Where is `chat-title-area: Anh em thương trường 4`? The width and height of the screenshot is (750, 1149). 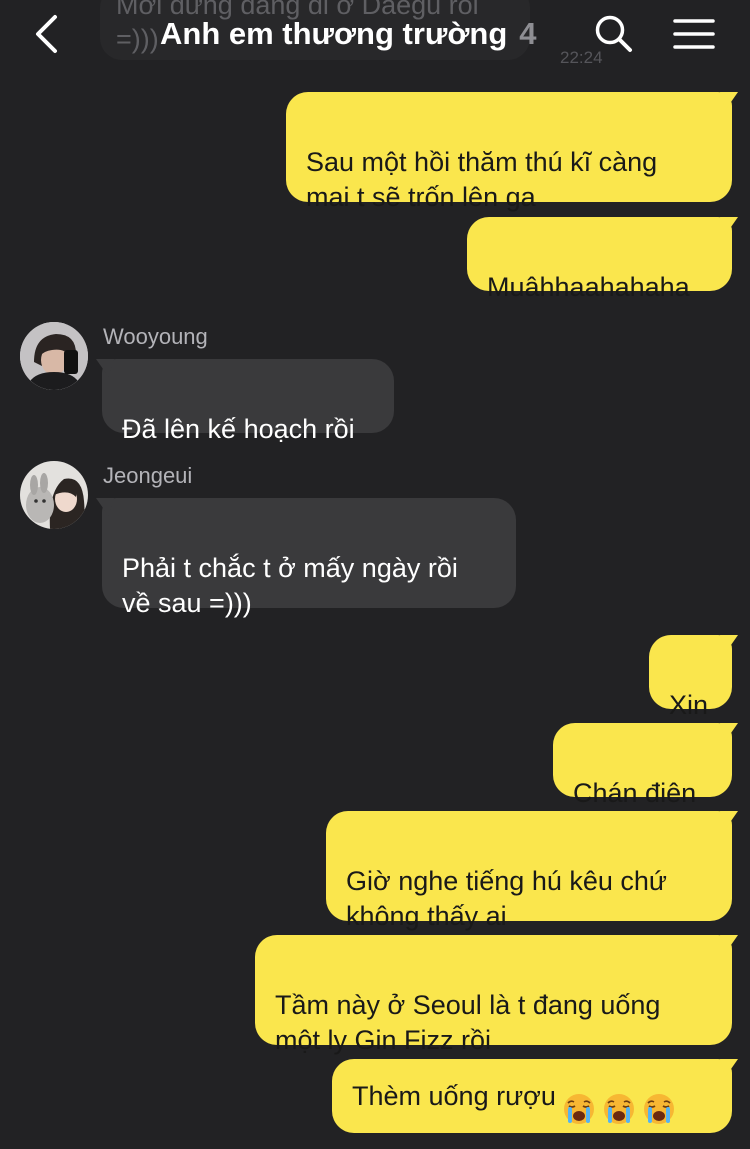 chat-title-area: Anh em thương trường 4 is located at coordinates (348, 34).